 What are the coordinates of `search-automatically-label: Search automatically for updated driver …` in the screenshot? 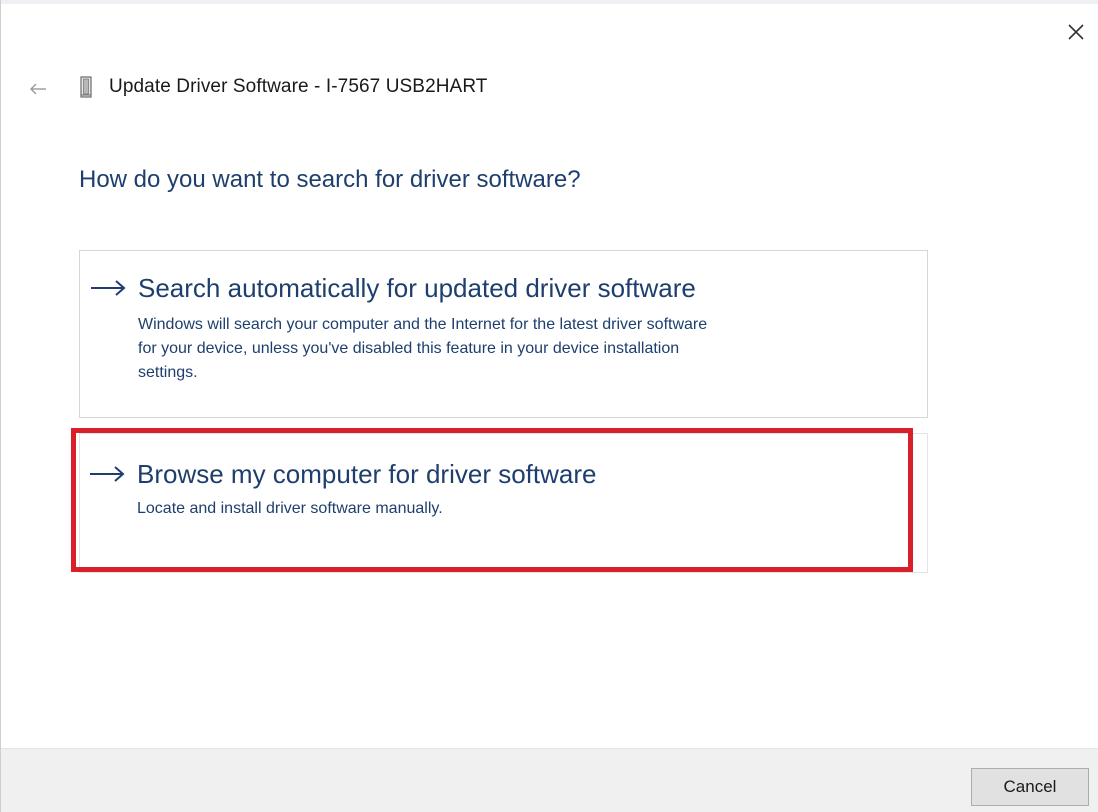 It's located at (417, 288).